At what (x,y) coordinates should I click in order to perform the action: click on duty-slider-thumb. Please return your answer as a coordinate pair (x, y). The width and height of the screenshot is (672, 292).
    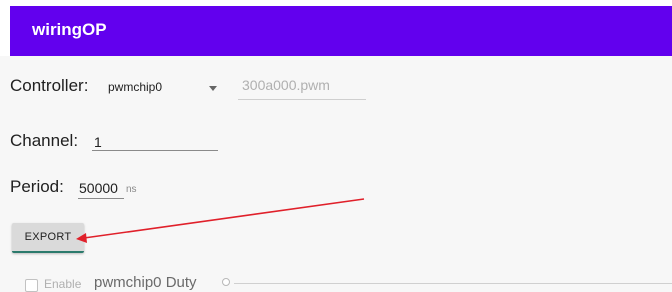
    Looking at the image, I should click on (226, 282).